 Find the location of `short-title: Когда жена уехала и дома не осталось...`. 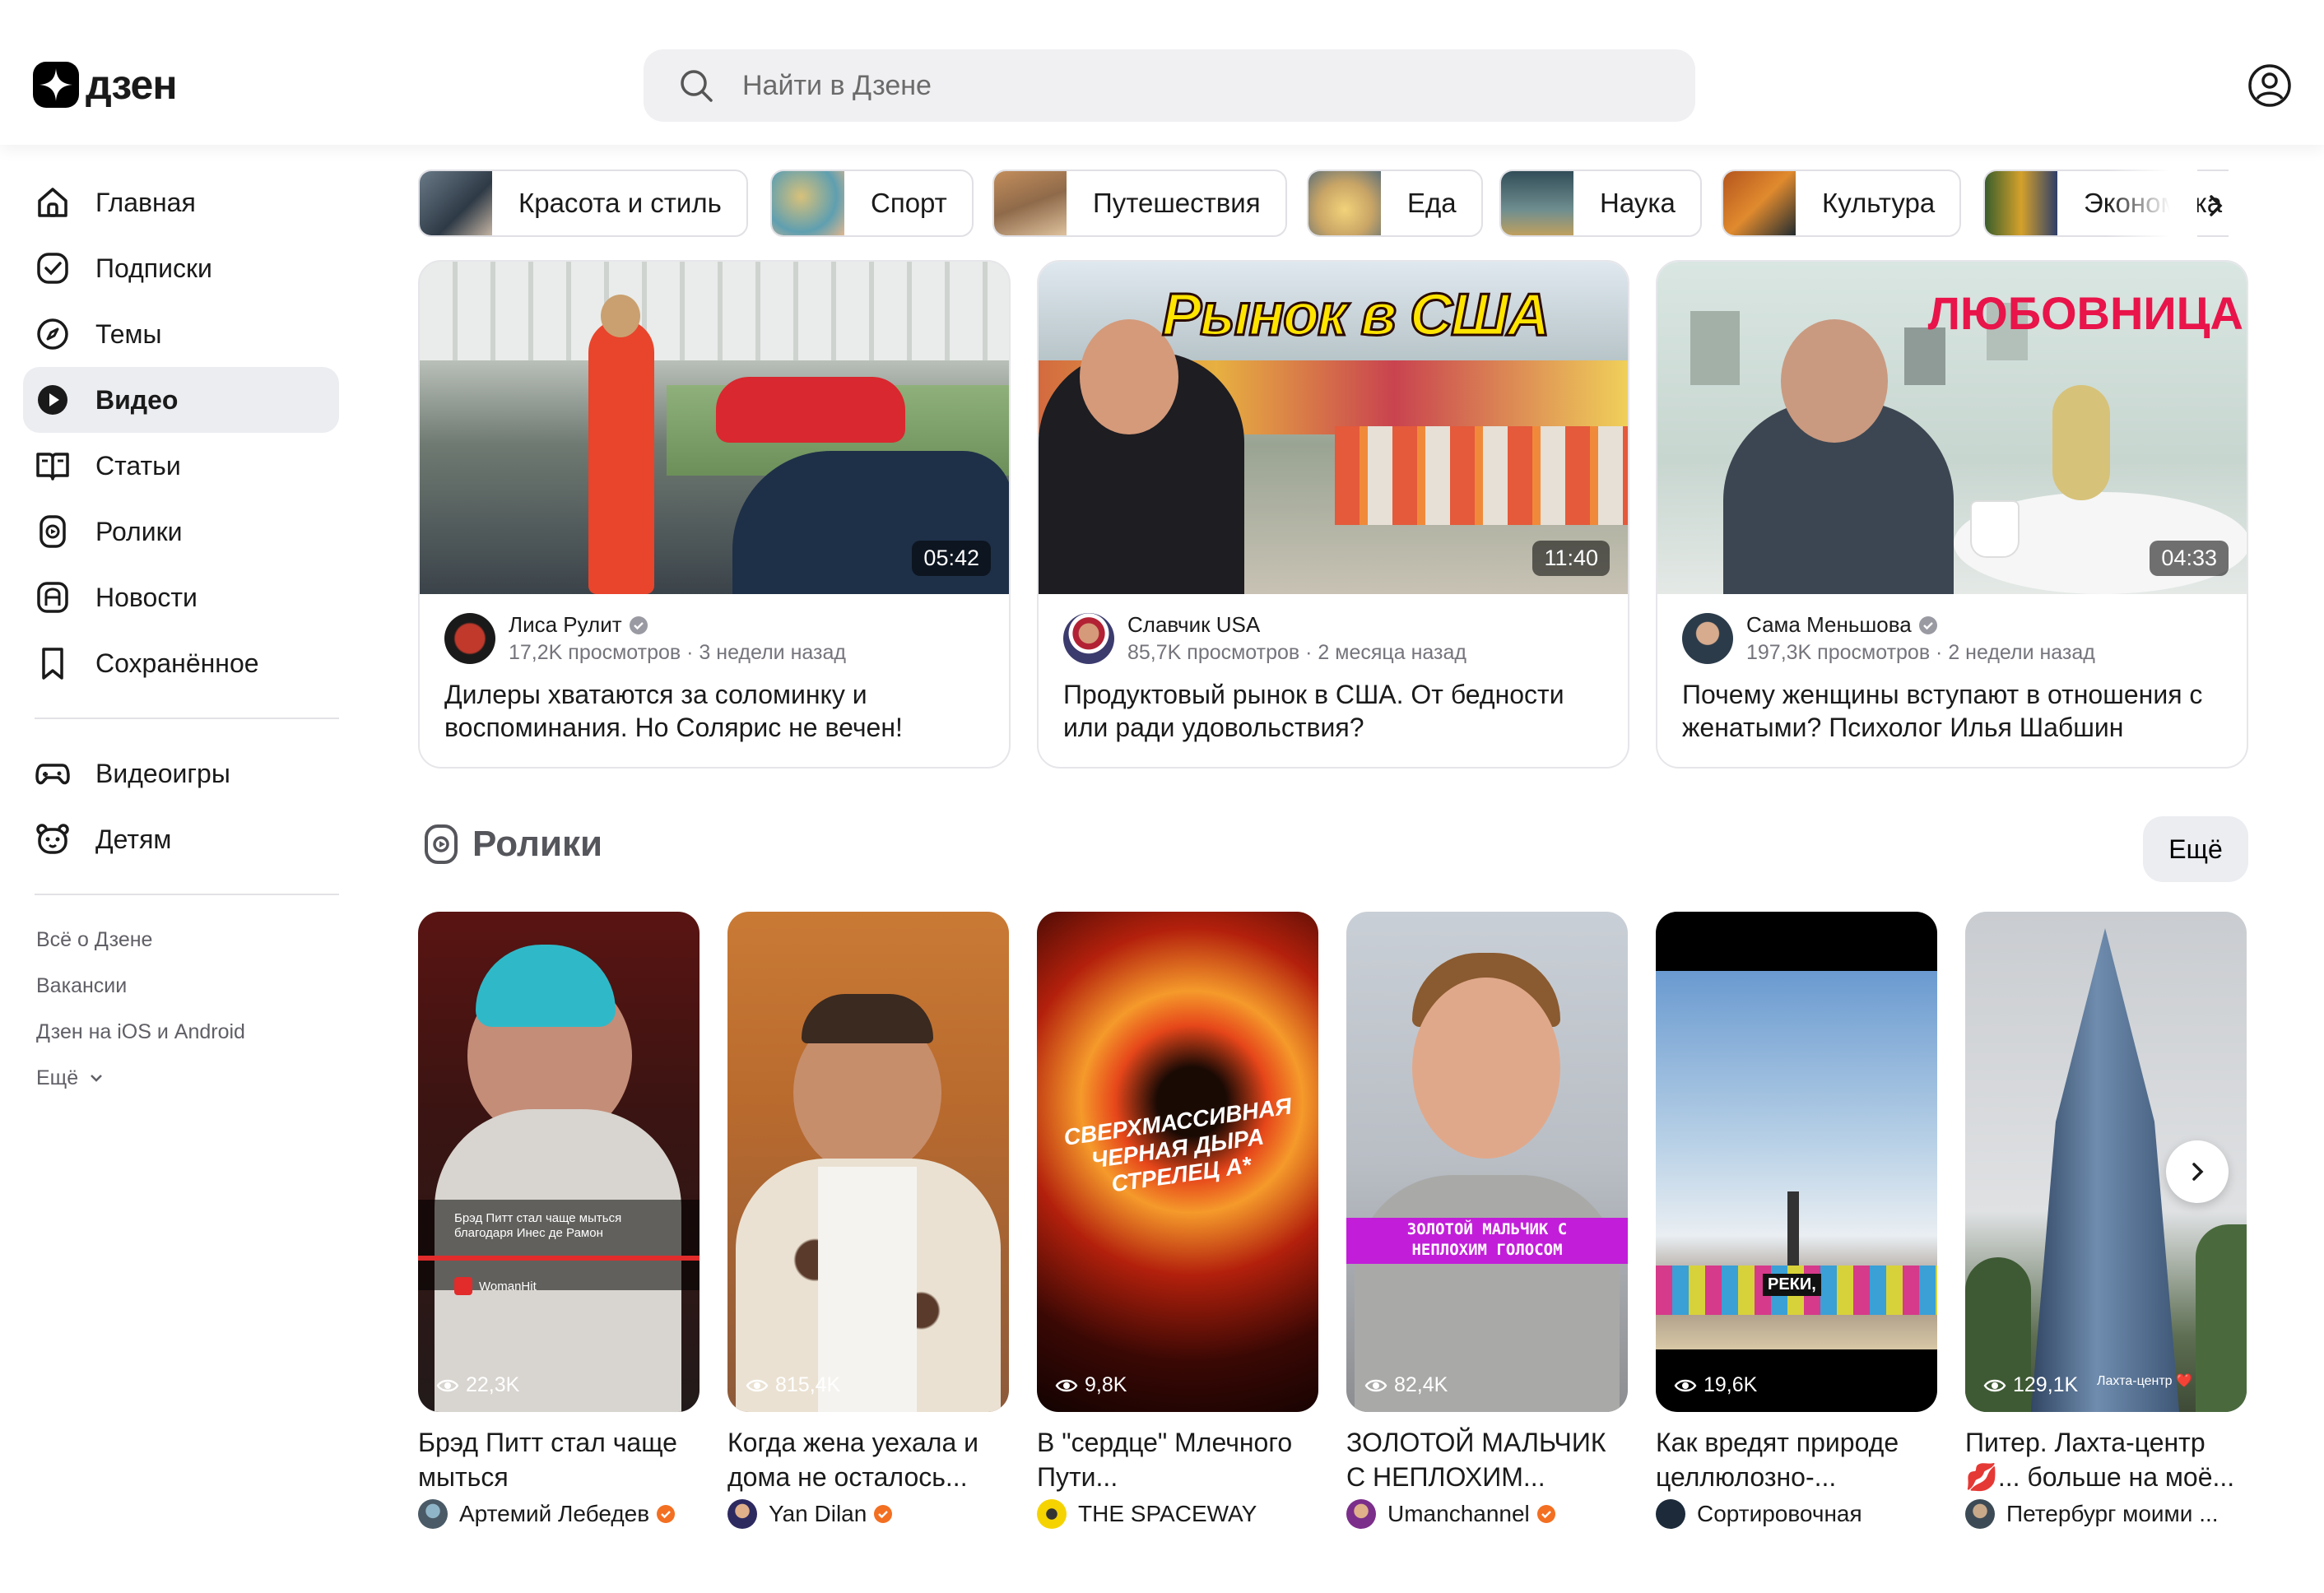

short-title: Когда жена уехала и дома не осталось... is located at coordinates (868, 1459).